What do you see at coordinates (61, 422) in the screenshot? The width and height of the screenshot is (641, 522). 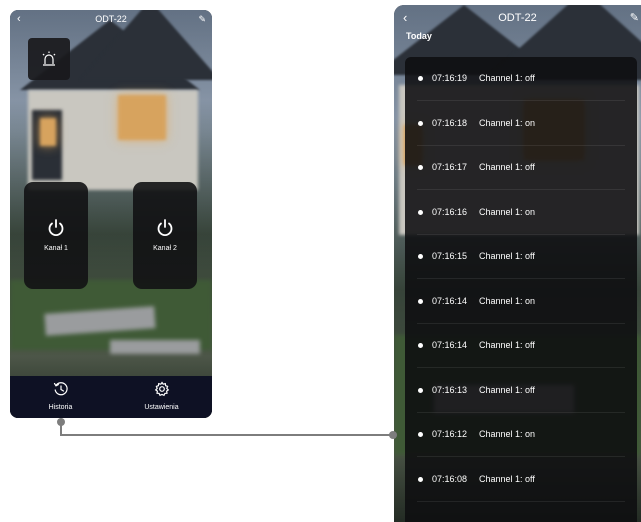 I see `connector-start-dot` at bounding box center [61, 422].